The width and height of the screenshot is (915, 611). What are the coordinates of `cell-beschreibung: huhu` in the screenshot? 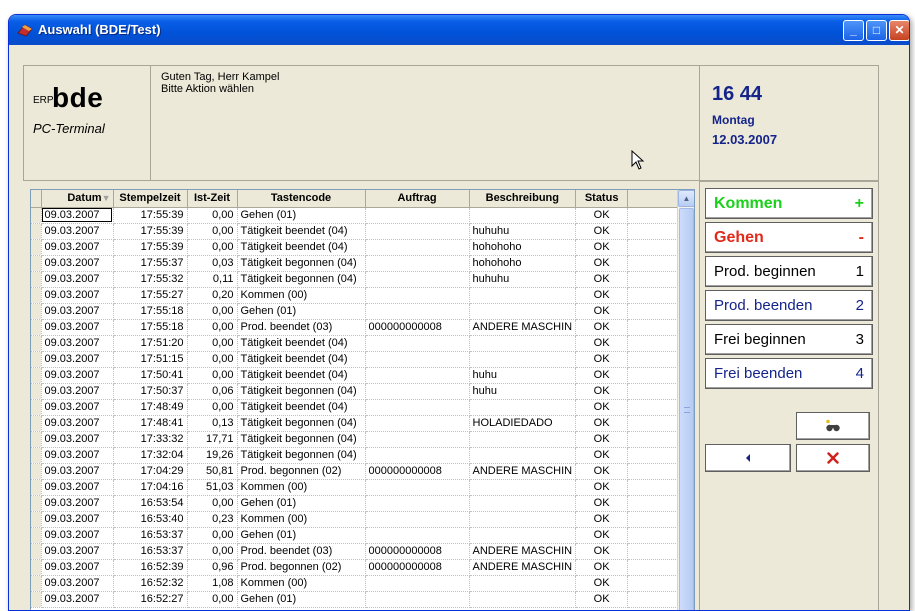 It's located at (523, 375).